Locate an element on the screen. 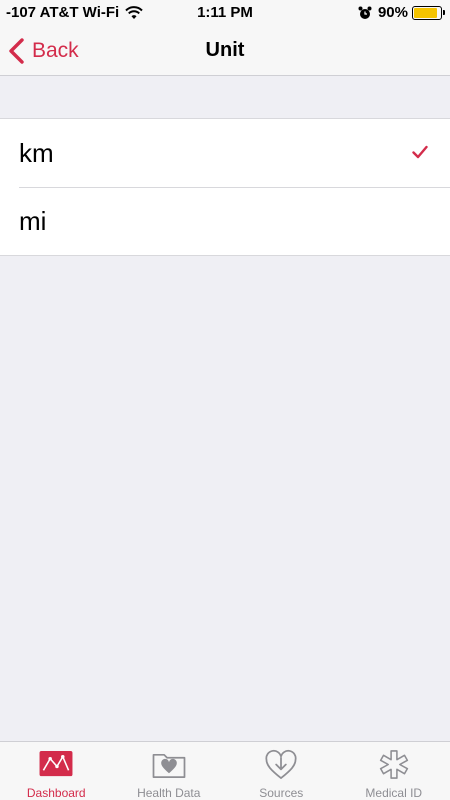 Image resolution: width=450 pixels, height=800 pixels. unit-label: mi is located at coordinates (33, 220).